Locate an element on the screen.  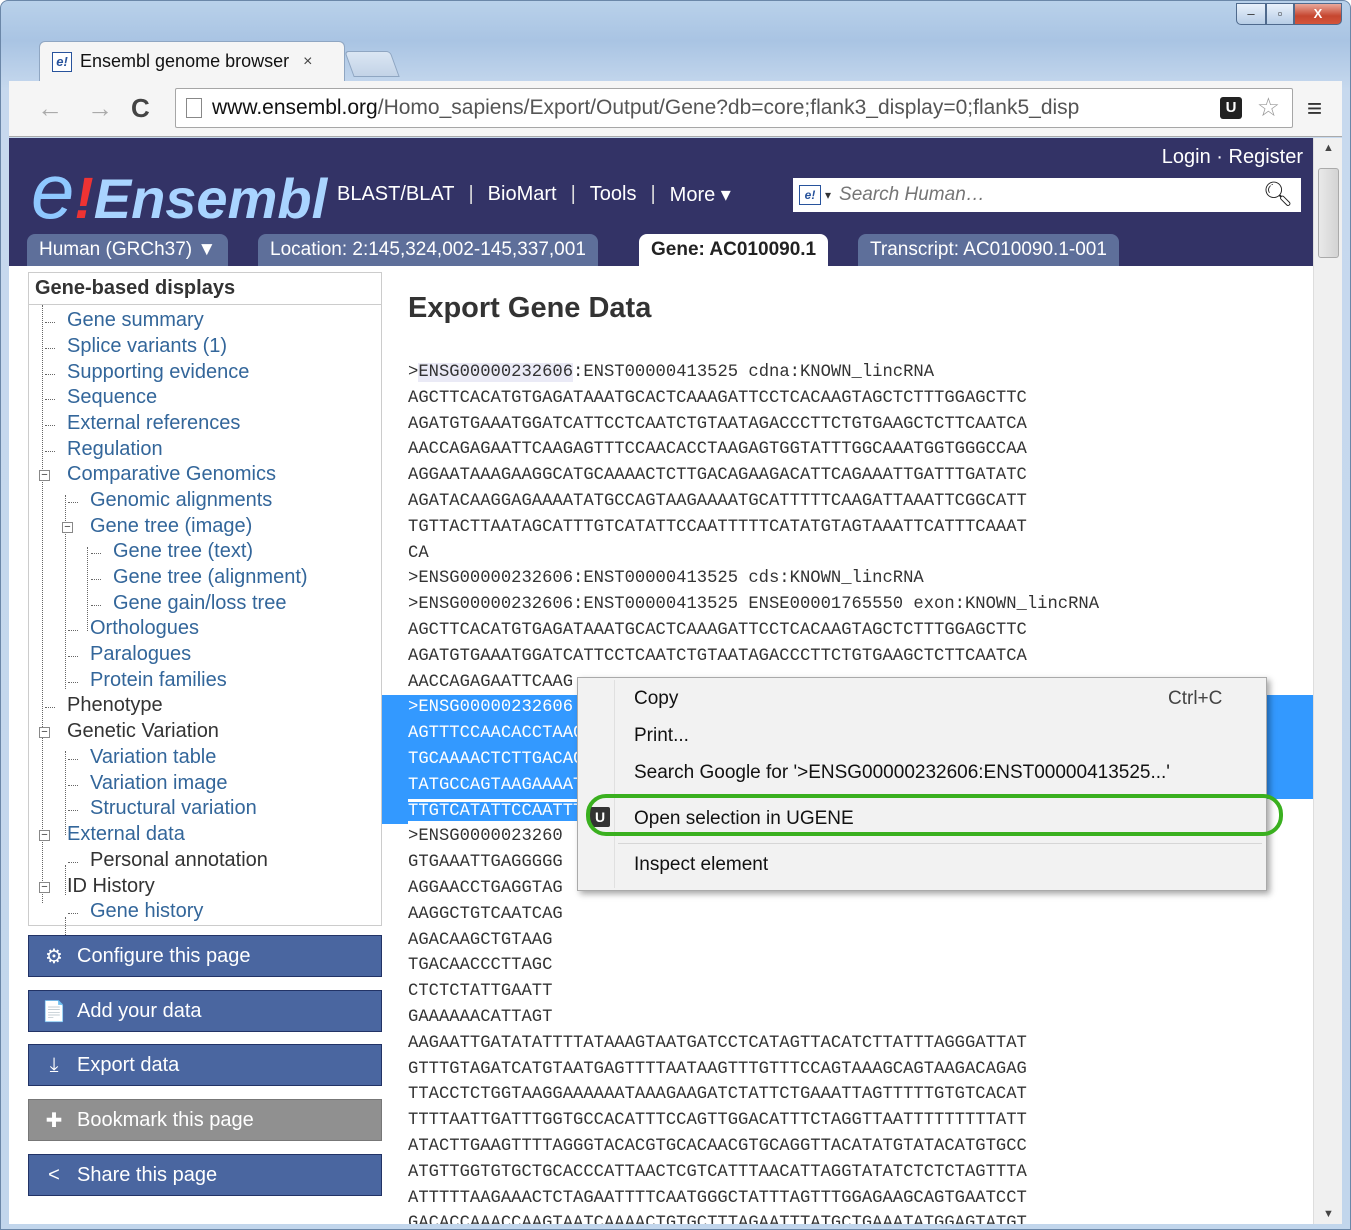
sidebar-item: Gene gain/loss tree is located at coordinates (199, 603).